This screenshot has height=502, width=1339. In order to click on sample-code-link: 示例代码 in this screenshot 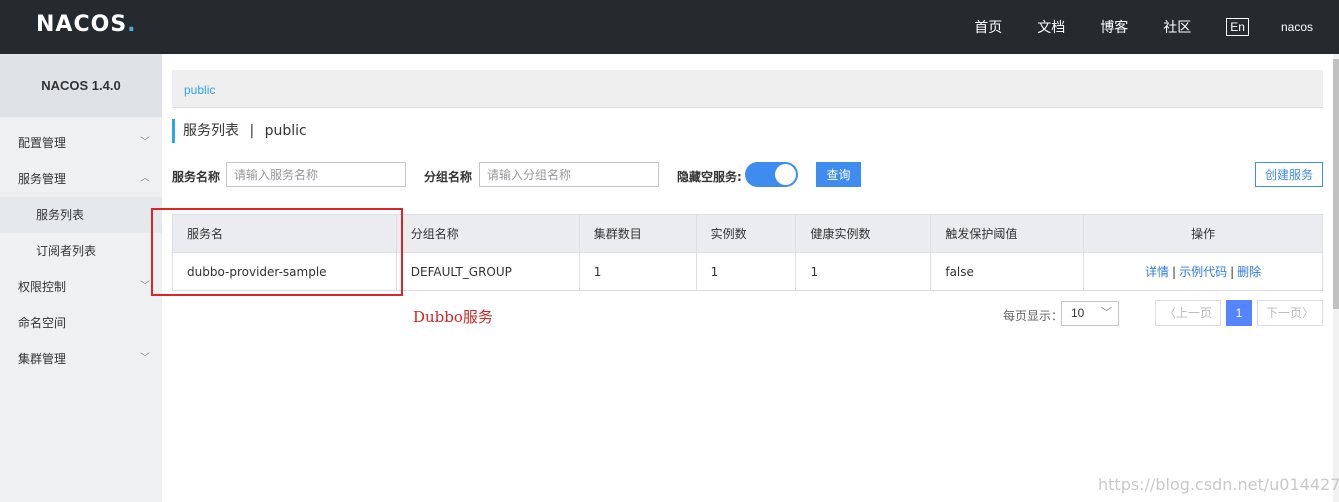, I will do `click(1203, 272)`.